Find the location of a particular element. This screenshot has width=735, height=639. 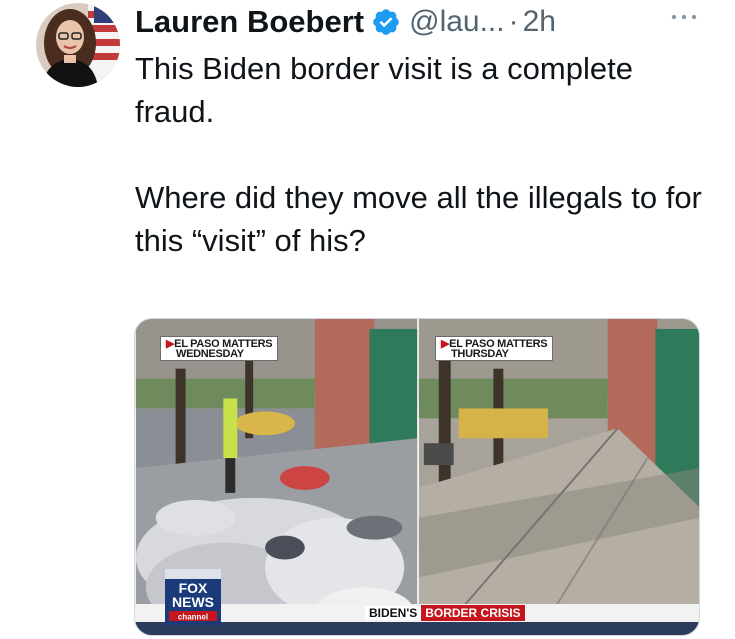

tweet-time: 2h is located at coordinates (539, 22).